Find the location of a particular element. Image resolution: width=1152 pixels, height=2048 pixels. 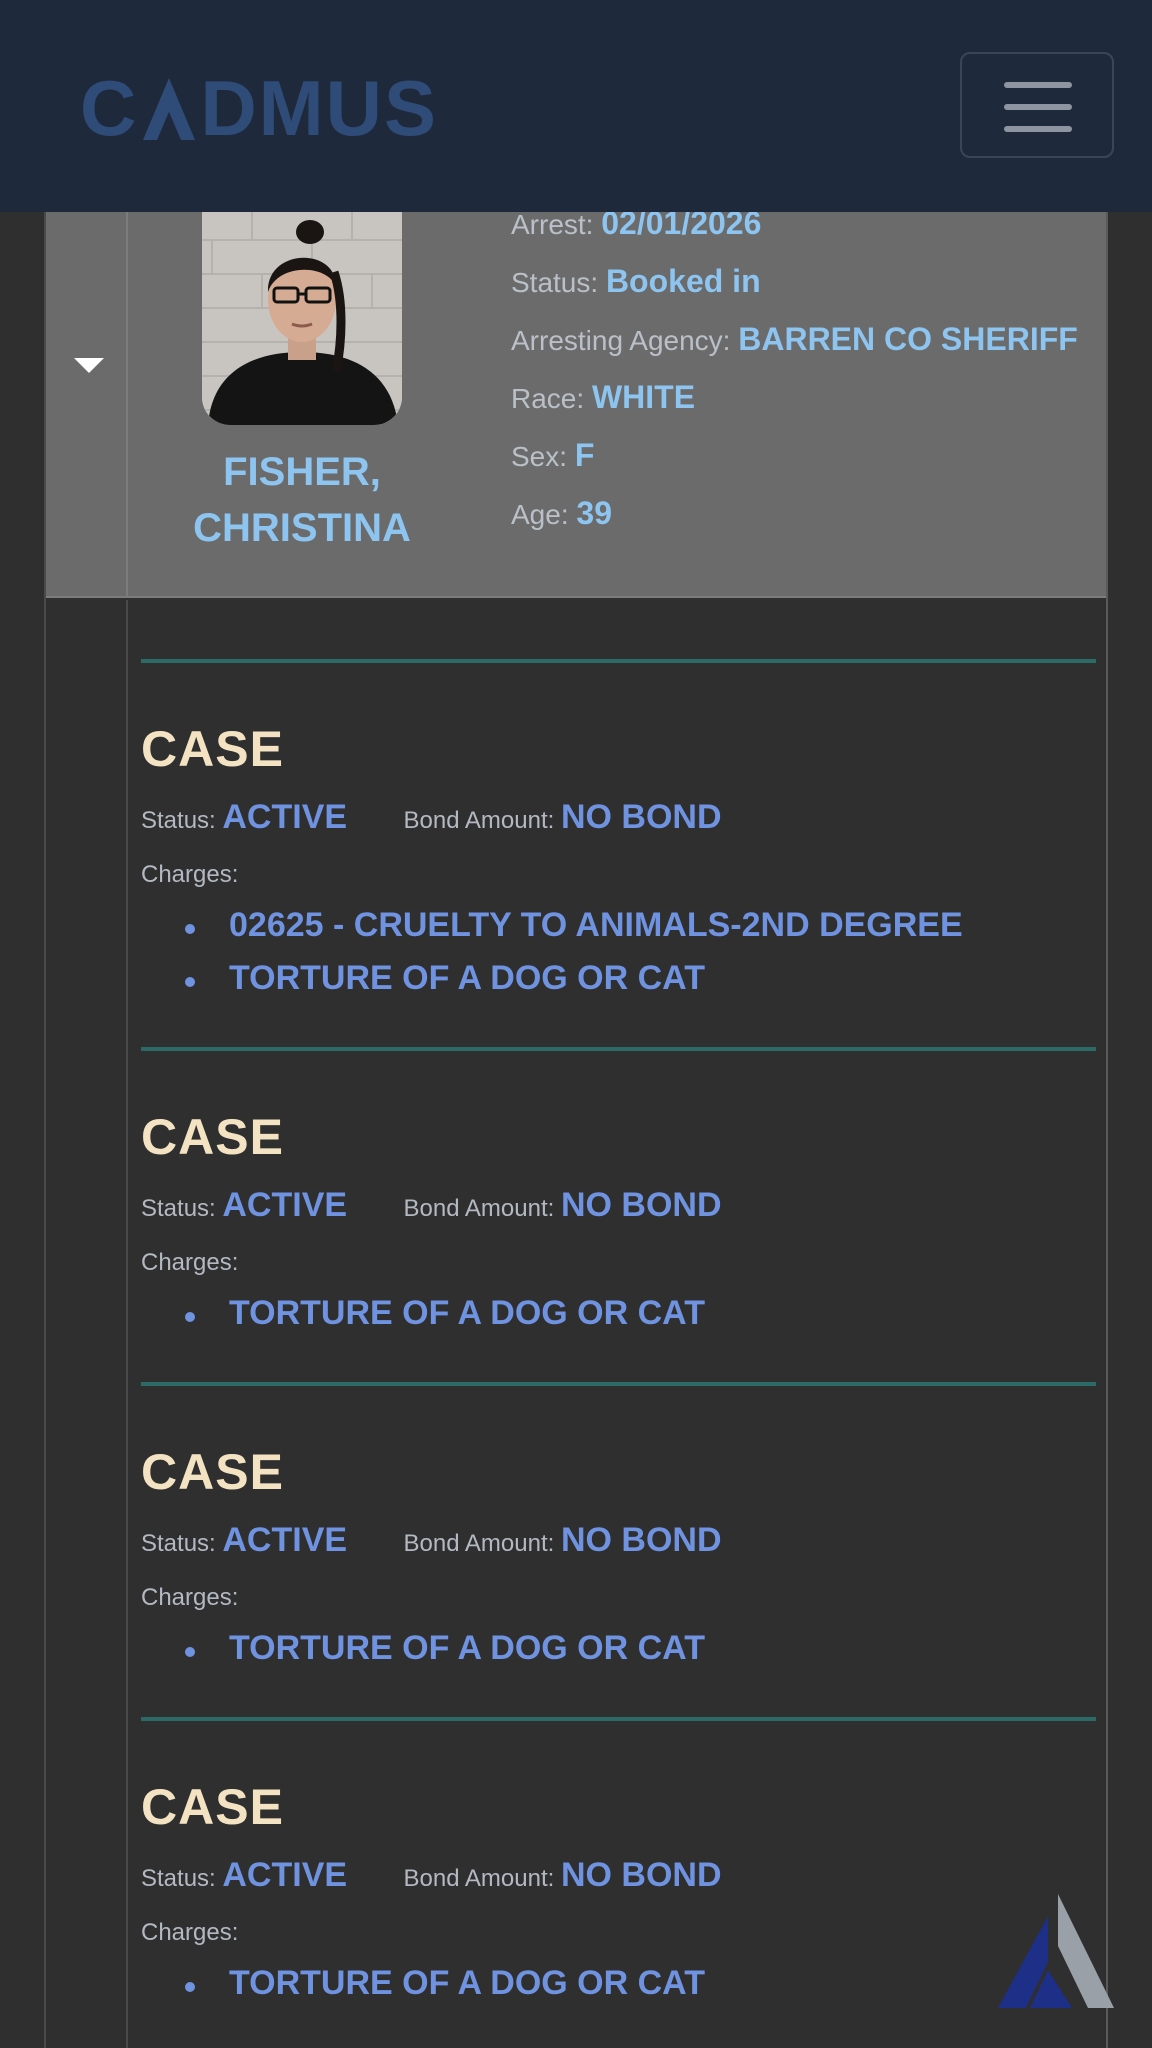

collapse-toggle-button is located at coordinates (87, 405).